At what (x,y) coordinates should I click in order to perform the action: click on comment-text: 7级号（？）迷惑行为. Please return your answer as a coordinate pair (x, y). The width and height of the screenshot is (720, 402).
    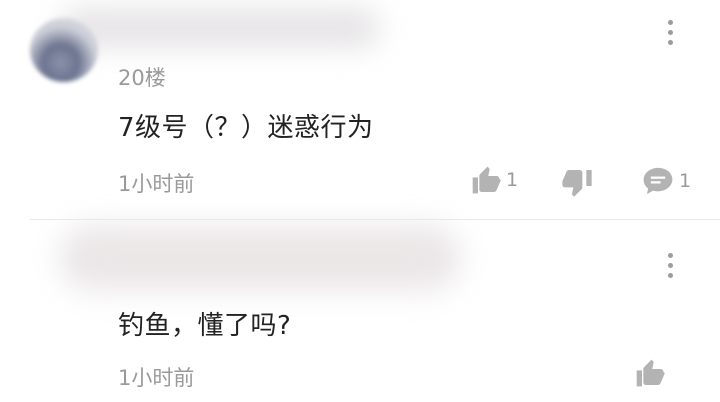
    Looking at the image, I should click on (246, 128).